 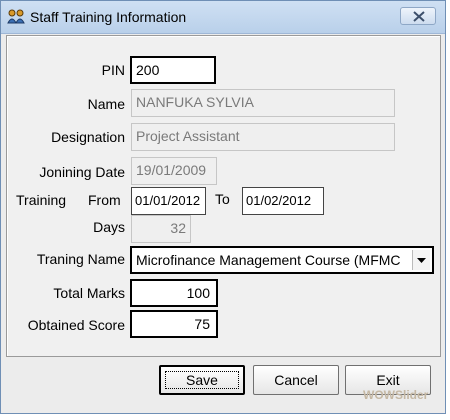 What do you see at coordinates (222, 199) in the screenshot?
I see `to-label: To` at bounding box center [222, 199].